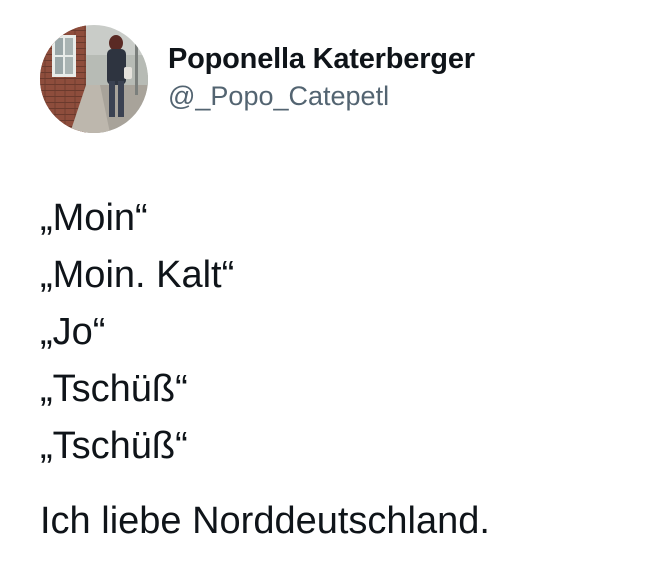 This screenshot has width=654, height=579. I want to click on avatar, so click(94, 79).